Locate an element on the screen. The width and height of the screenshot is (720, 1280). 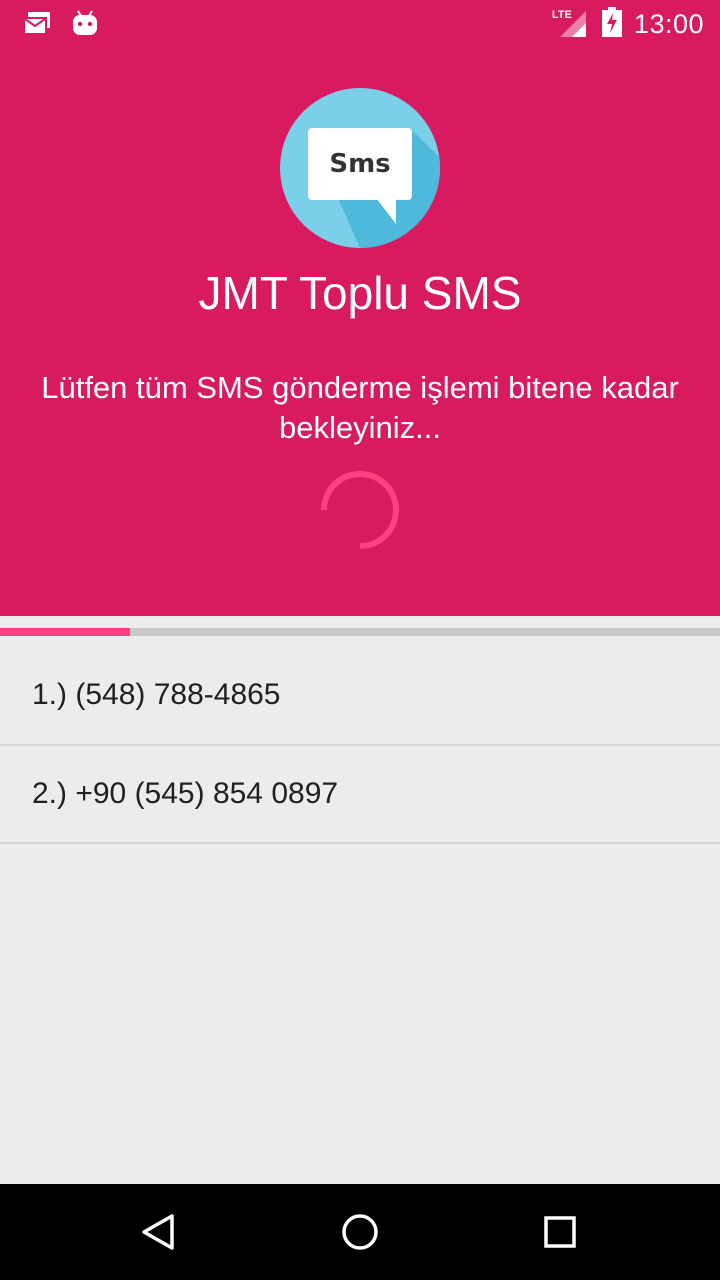
status-right: LTE 13:00 is located at coordinates (628, 24).